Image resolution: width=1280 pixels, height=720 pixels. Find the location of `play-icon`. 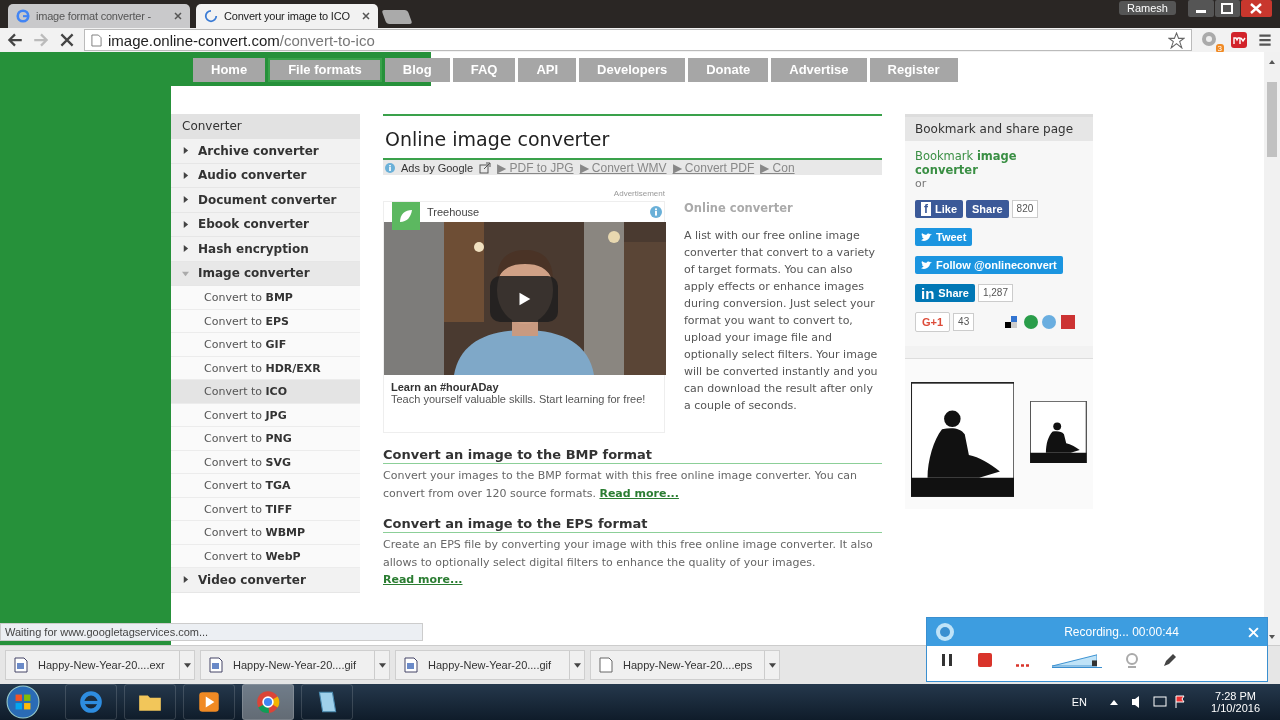

play-icon is located at coordinates (209, 702).